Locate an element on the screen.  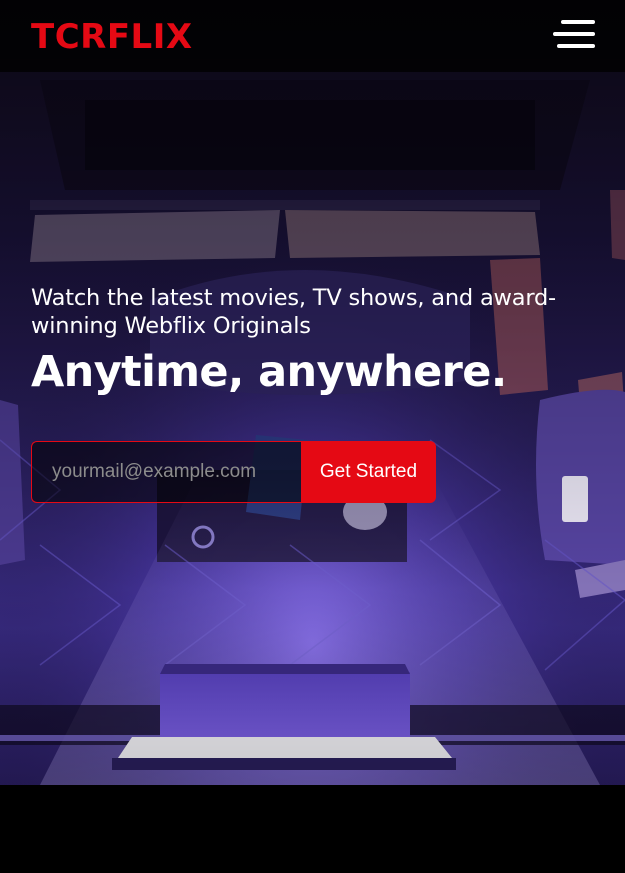
menu-line-bottom is located at coordinates (576, 46).